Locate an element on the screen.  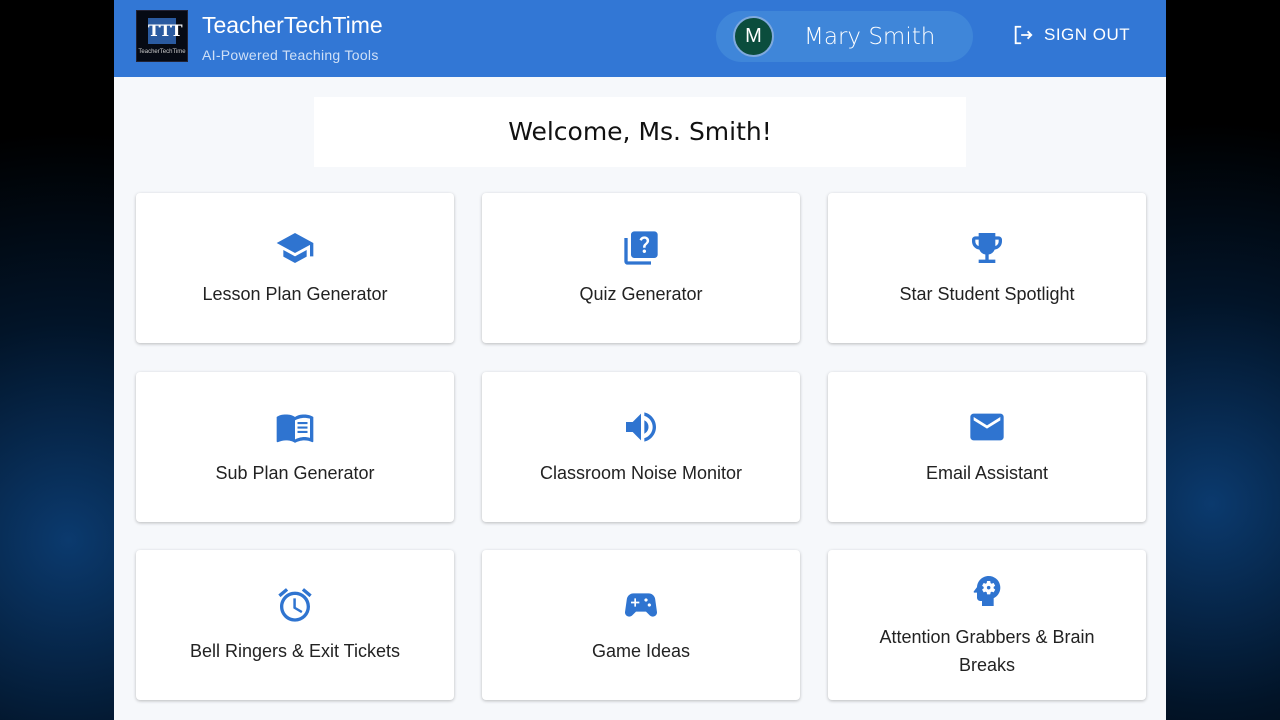
tool-label: Bell Ringers & Exit Tickets is located at coordinates (295, 651).